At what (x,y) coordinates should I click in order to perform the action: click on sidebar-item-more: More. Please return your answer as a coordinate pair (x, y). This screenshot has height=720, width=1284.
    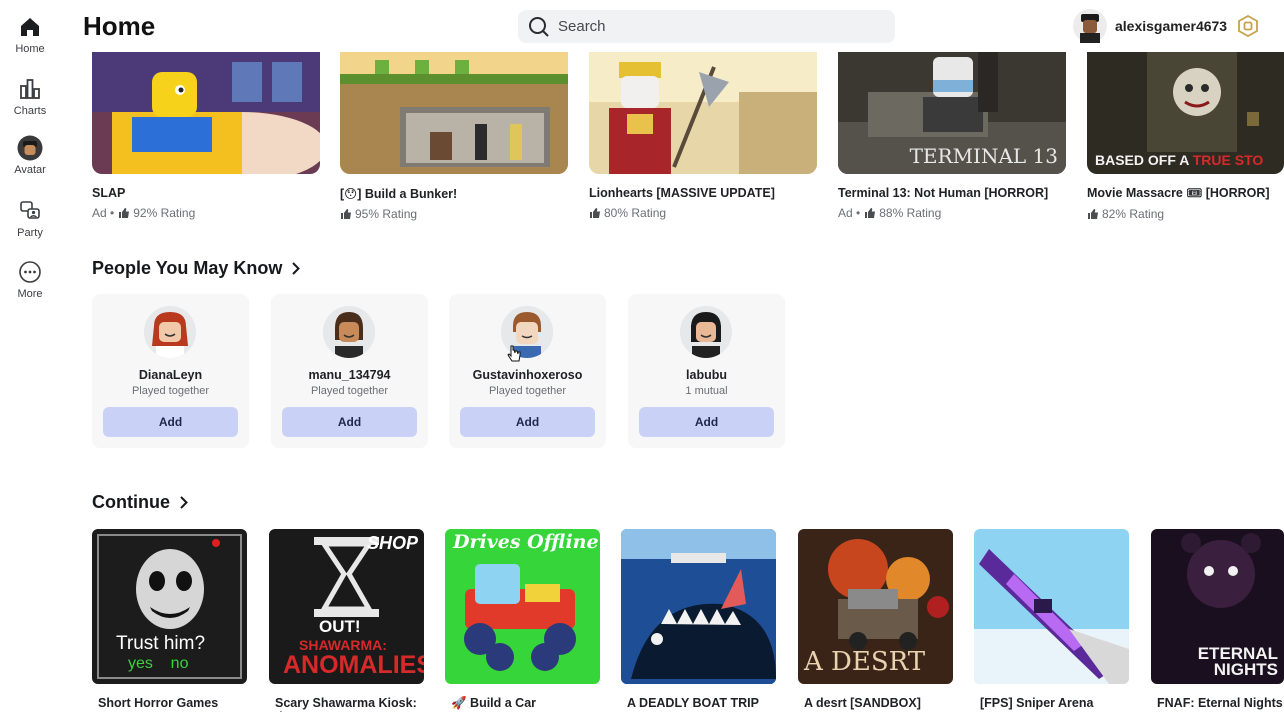
    Looking at the image, I should click on (30, 279).